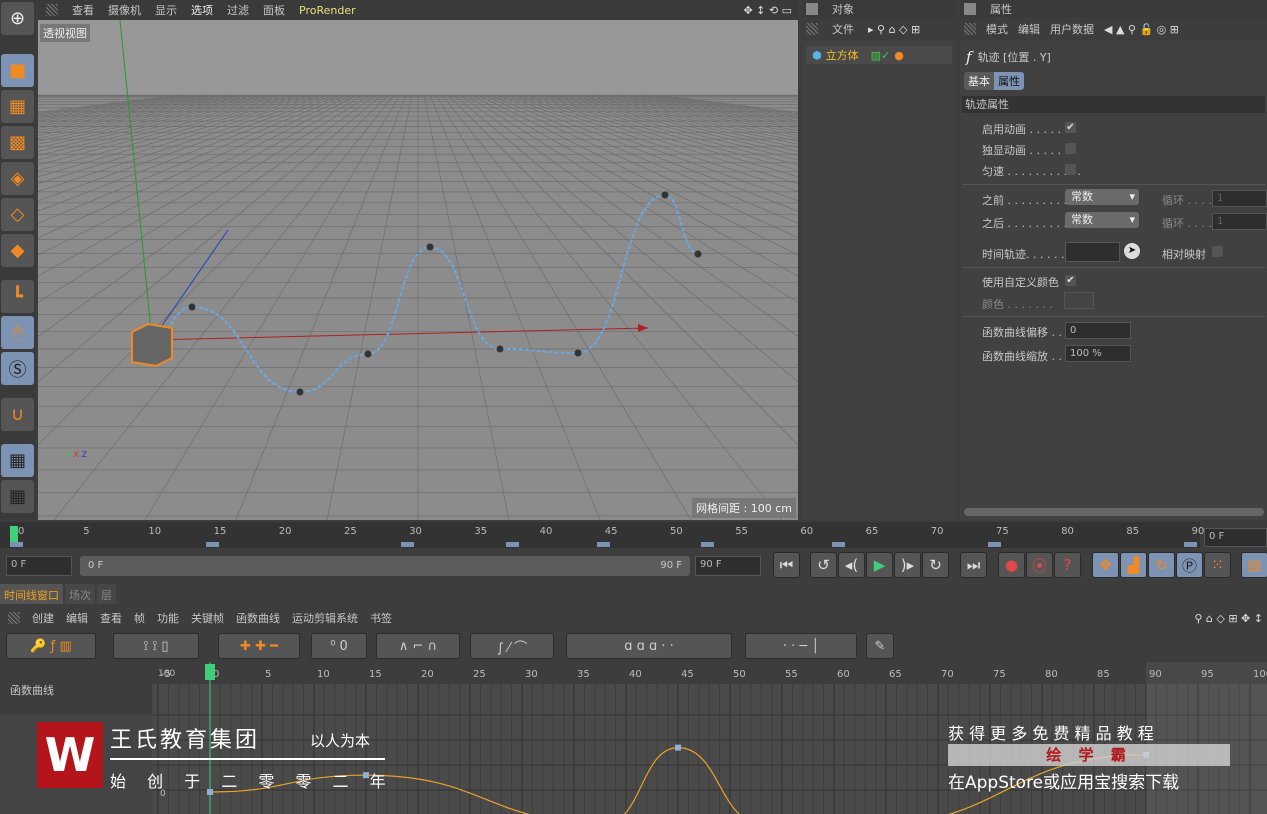 This screenshot has height=814, width=1267. Describe the element at coordinates (1141, 29) in the screenshot. I see `attribute-nav-icons: ◀ ▲ ⚲ 🔓 ◎ ⊞` at that location.